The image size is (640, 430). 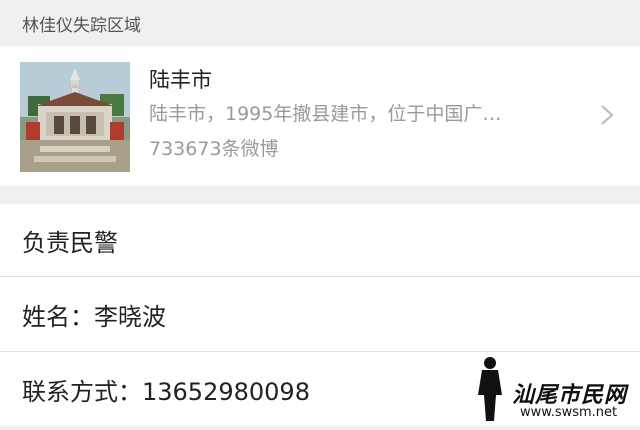 I want to click on section-header: 林佳仪失踪区域, so click(x=320, y=23).